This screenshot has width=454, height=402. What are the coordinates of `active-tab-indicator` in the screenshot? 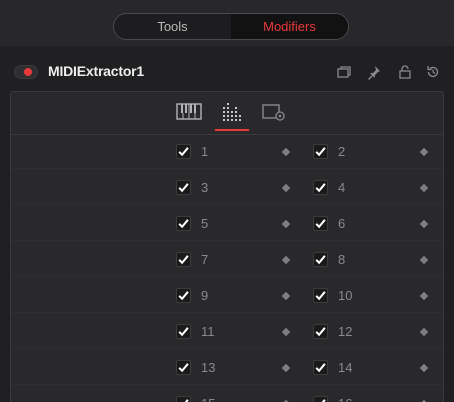 It's located at (232, 130).